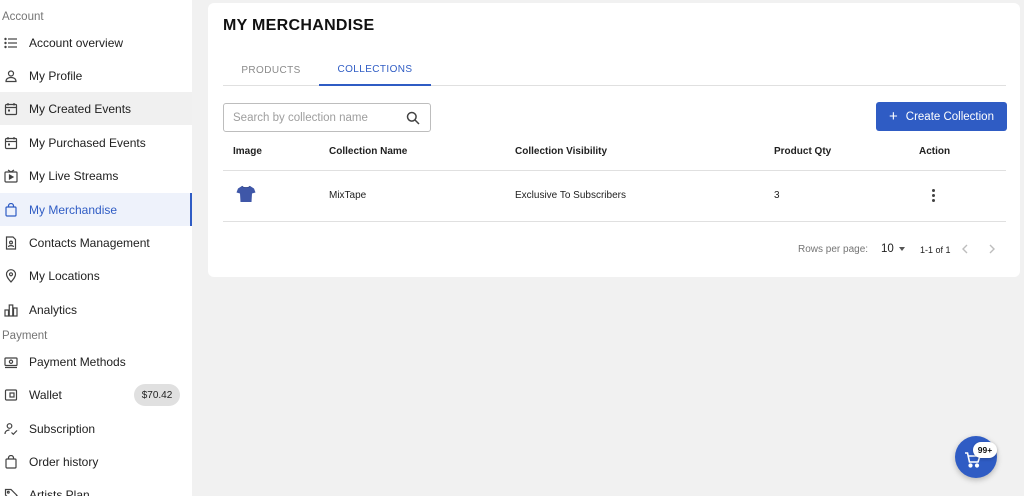 Image resolution: width=1024 pixels, height=496 pixels. I want to click on search-input, so click(318, 118).